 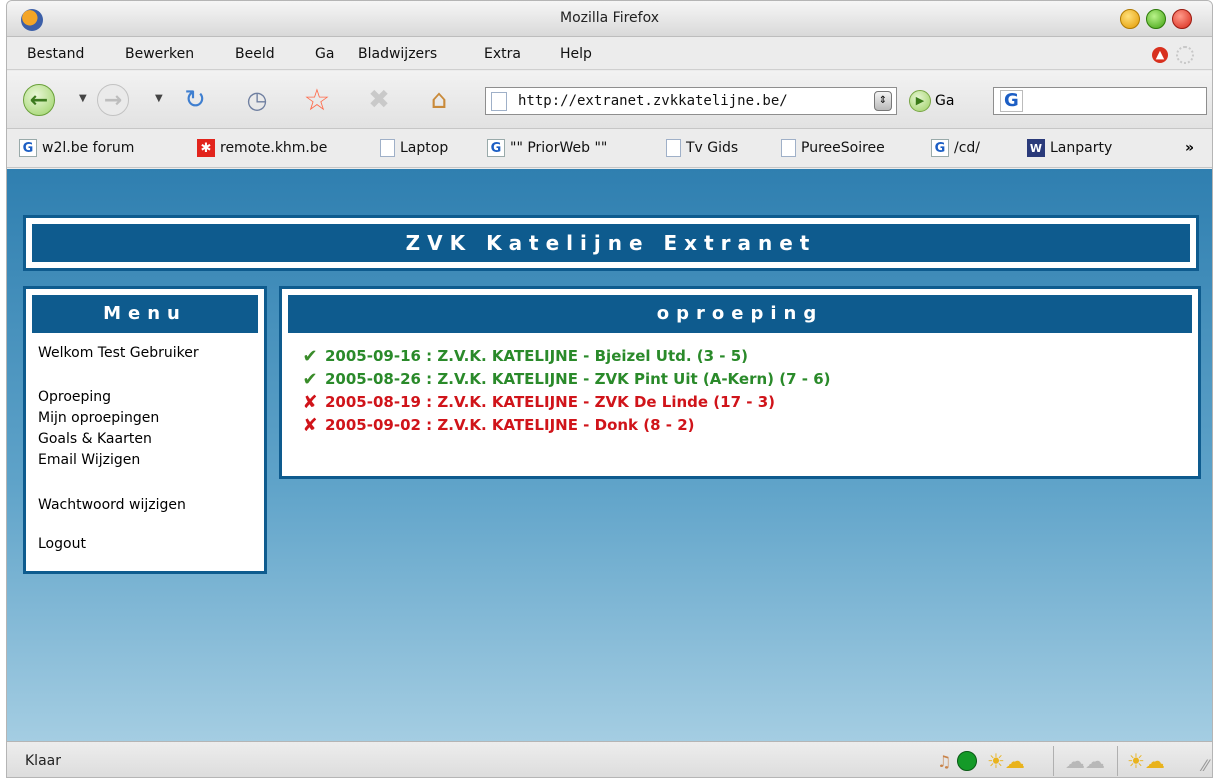 I want to click on bookmark-label: Laptop, so click(x=424, y=148).